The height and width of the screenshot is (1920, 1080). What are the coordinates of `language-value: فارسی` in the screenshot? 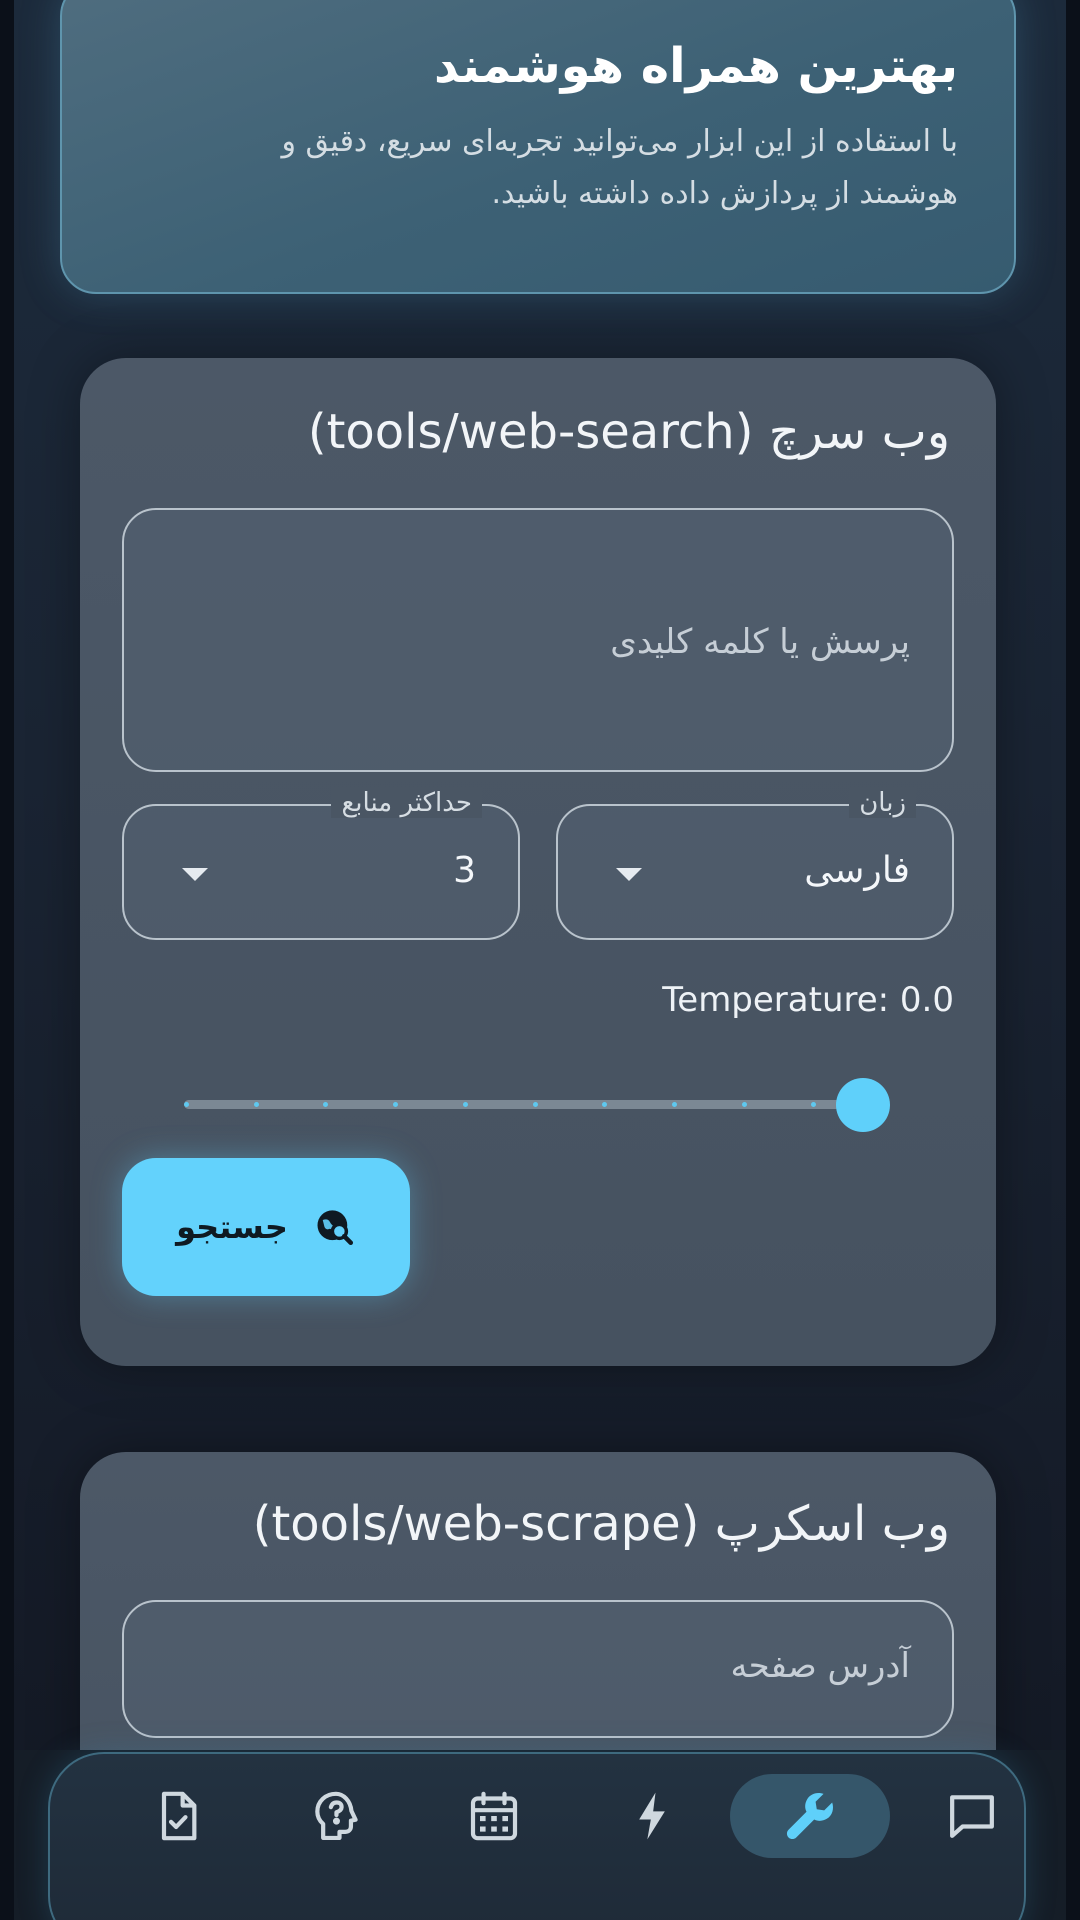 It's located at (857, 870).